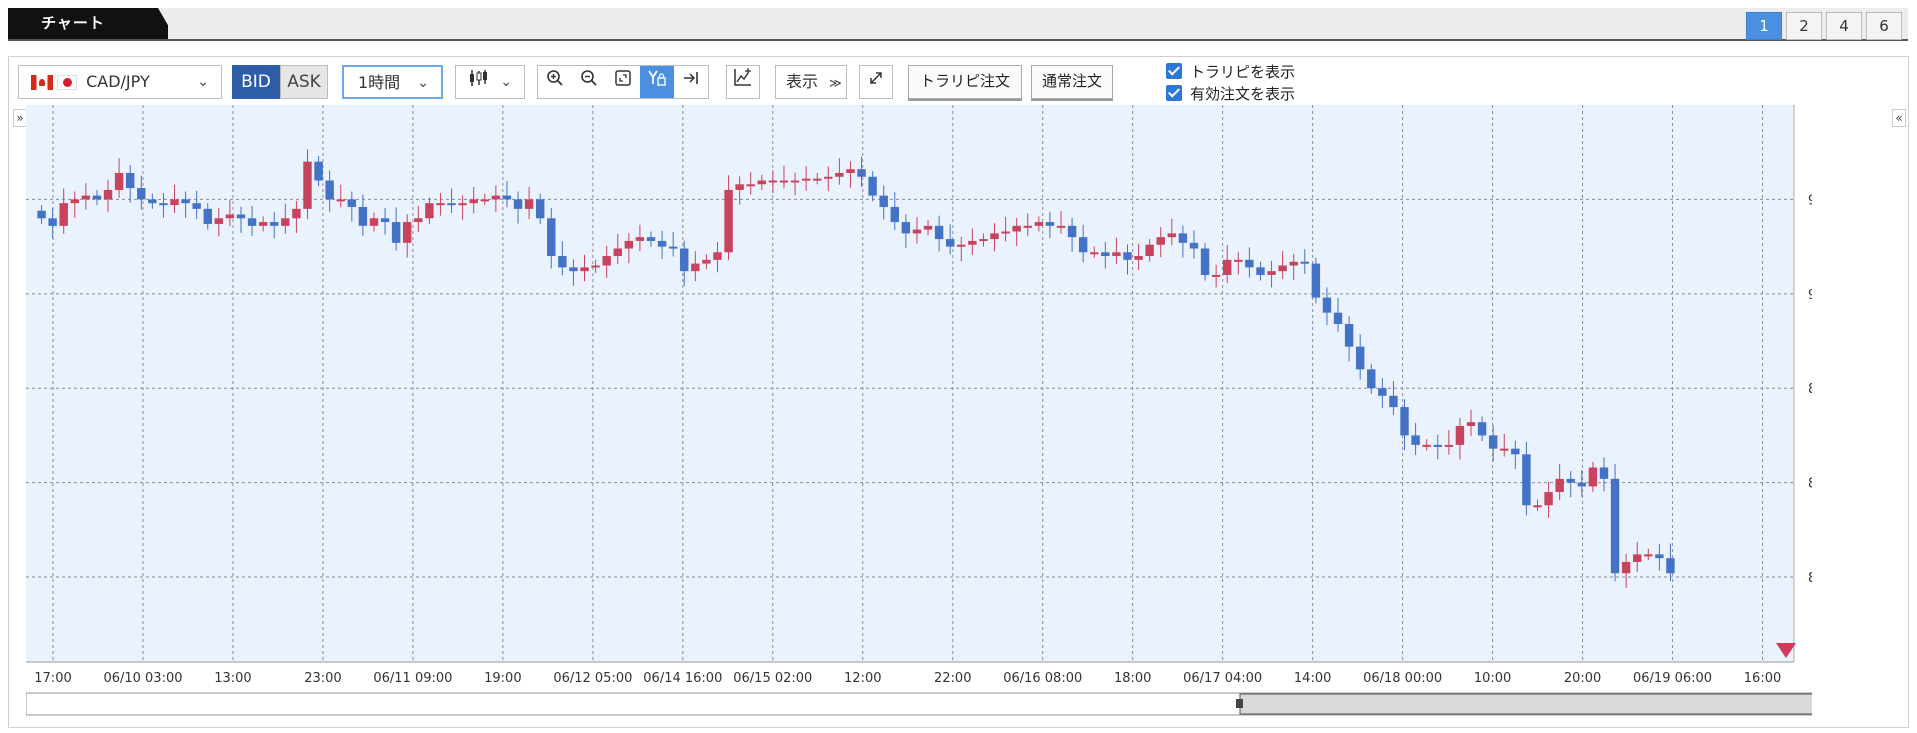 The image size is (1917, 733). Describe the element at coordinates (1899, 118) in the screenshot. I see `collapse-right-icon: «` at that location.